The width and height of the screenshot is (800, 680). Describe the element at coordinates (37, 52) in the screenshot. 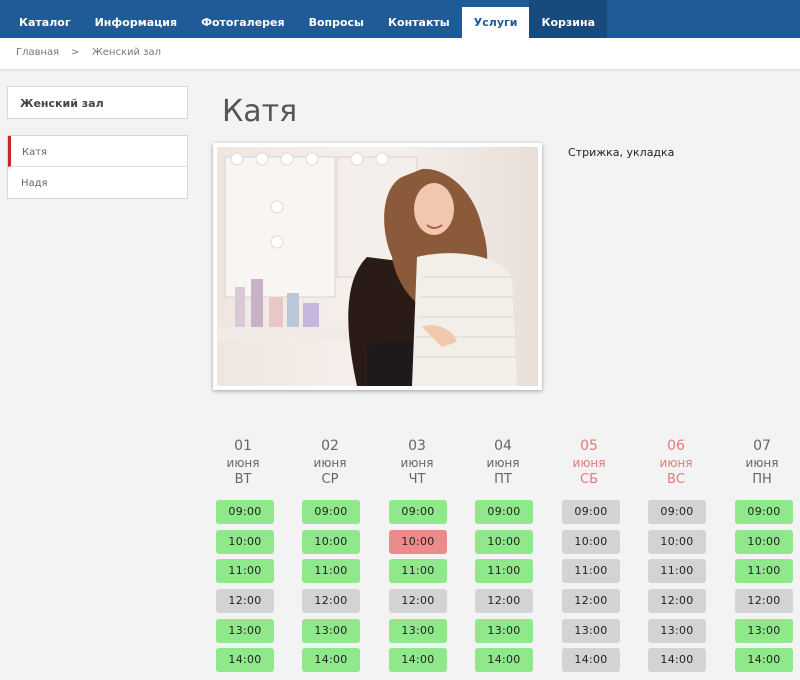

I see `breadcrumb-home: Главная` at that location.